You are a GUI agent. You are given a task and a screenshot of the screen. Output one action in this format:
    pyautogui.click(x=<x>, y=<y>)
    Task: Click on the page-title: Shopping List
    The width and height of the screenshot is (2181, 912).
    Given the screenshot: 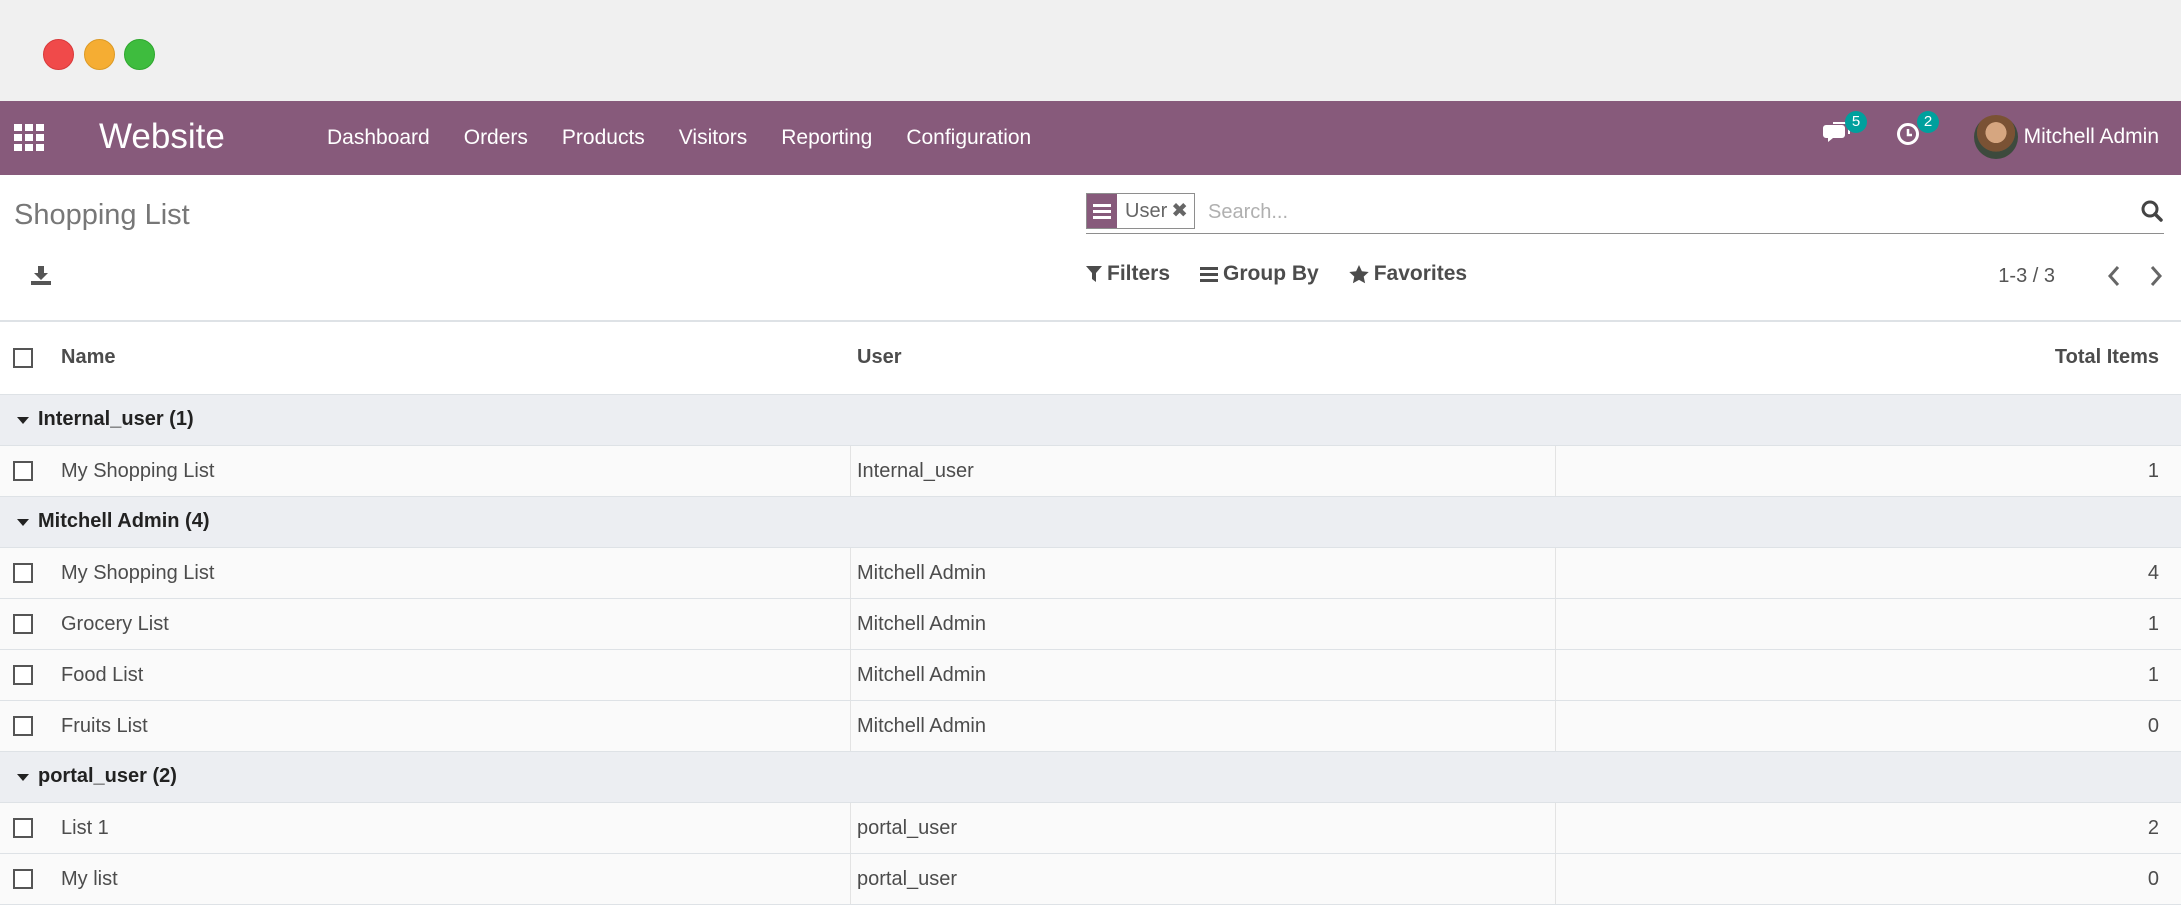 What is the action you would take?
    pyautogui.click(x=102, y=215)
    